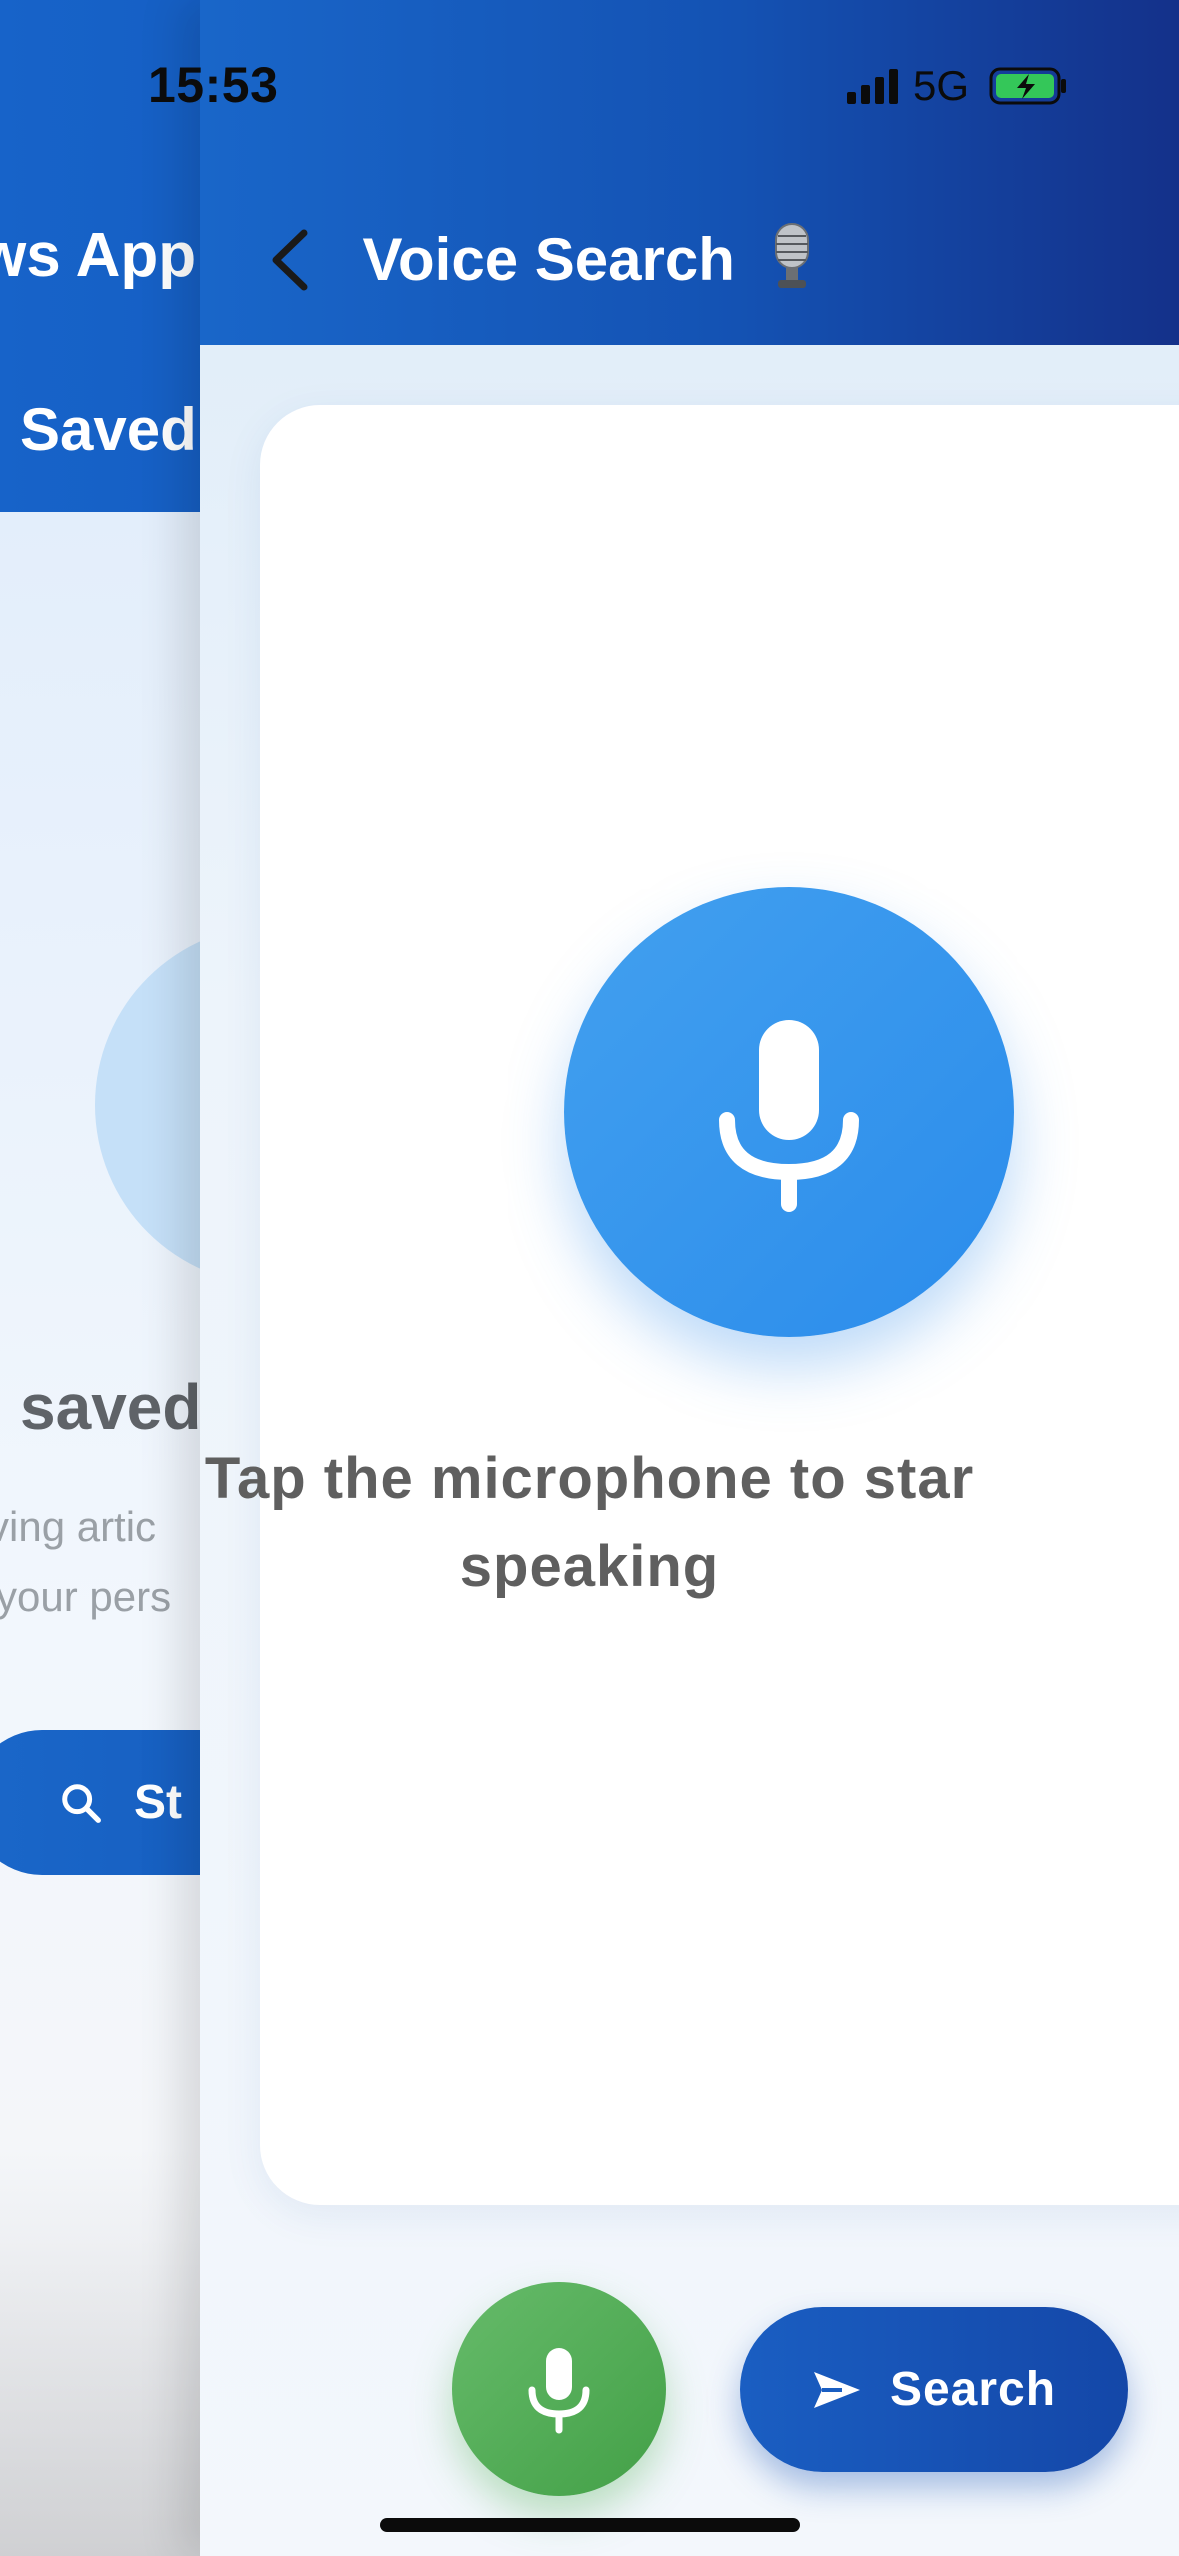  Describe the element at coordinates (589, 1478) in the screenshot. I see `voice-prompt-line: Tap the microphone to star` at that location.